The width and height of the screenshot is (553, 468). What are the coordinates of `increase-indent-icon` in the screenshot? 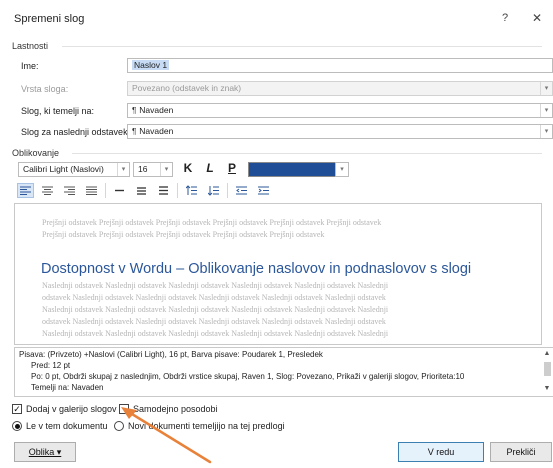 It's located at (263, 190).